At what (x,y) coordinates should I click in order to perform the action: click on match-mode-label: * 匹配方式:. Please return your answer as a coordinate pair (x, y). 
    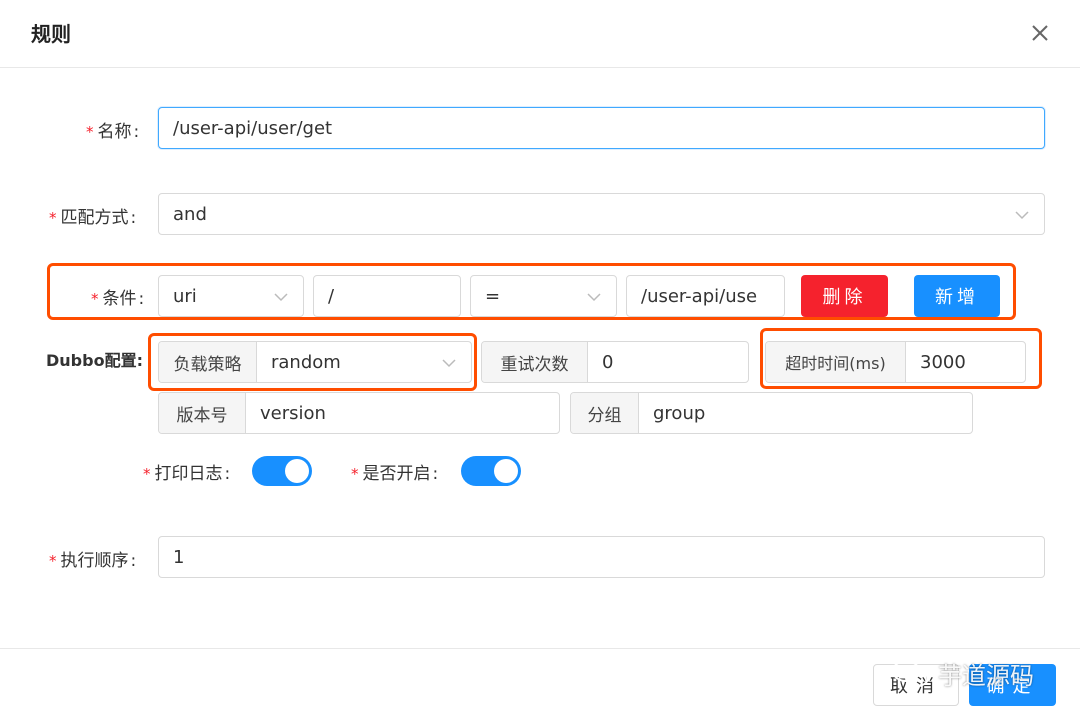
    Looking at the image, I should click on (93, 218).